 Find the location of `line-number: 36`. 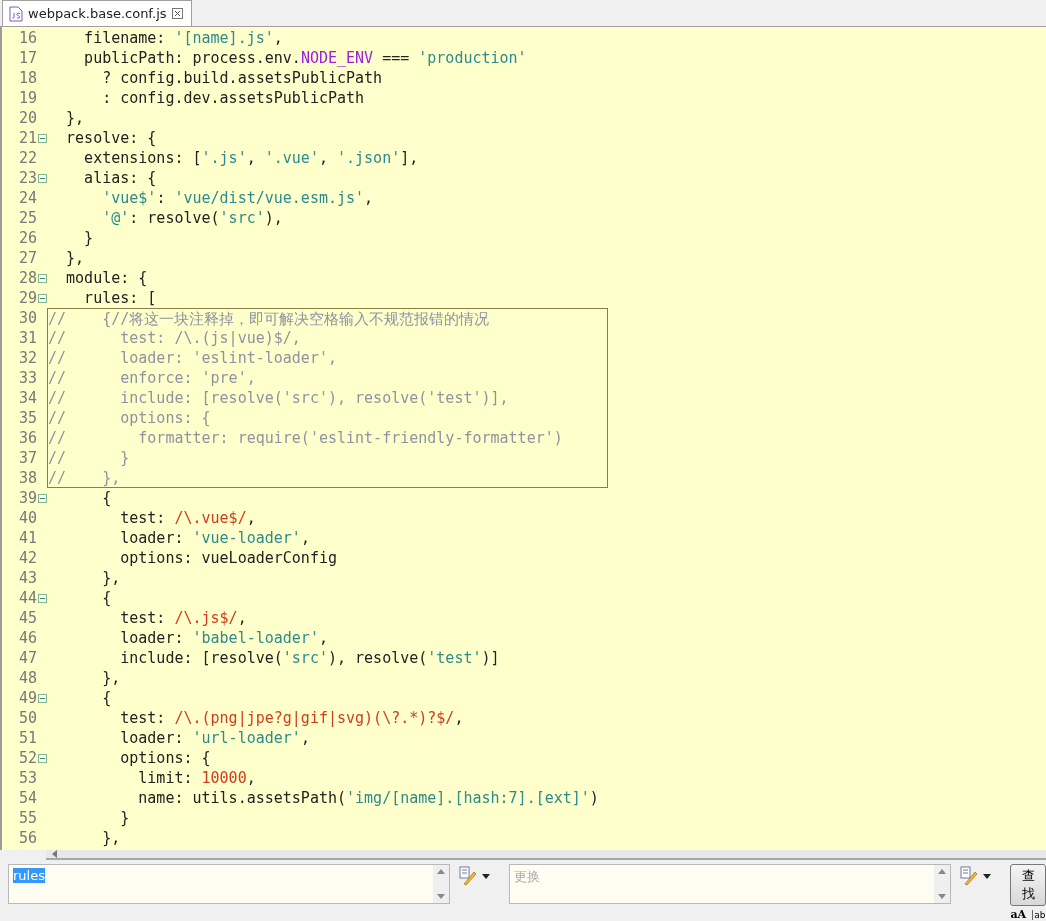

line-number: 36 is located at coordinates (27, 438).